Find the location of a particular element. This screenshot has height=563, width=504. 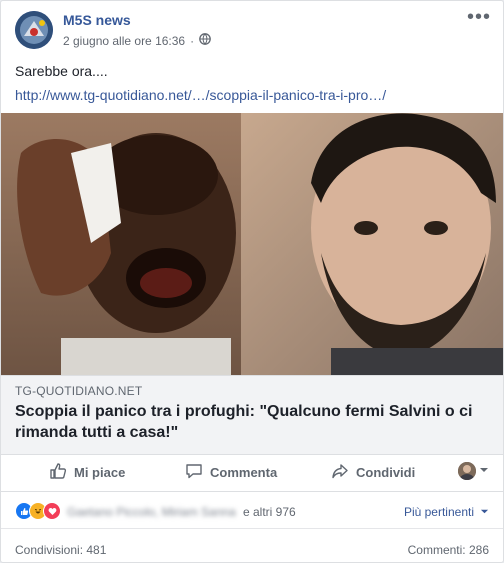

reaction-icons is located at coordinates (38, 511).